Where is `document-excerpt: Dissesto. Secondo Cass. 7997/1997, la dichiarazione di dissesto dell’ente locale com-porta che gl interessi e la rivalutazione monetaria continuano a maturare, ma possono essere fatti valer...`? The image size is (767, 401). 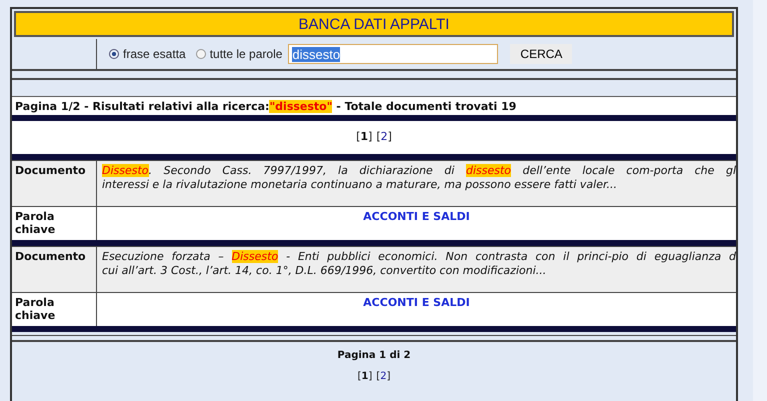
document-excerpt: Dissesto. Secondo Cass. 7997/1997, la dichiarazione di dissesto dell’ente locale com-porta che gl interessi e la rivalutazione monetaria continuano a maturare, ma possono essere fatti valer... is located at coordinates (418, 178).